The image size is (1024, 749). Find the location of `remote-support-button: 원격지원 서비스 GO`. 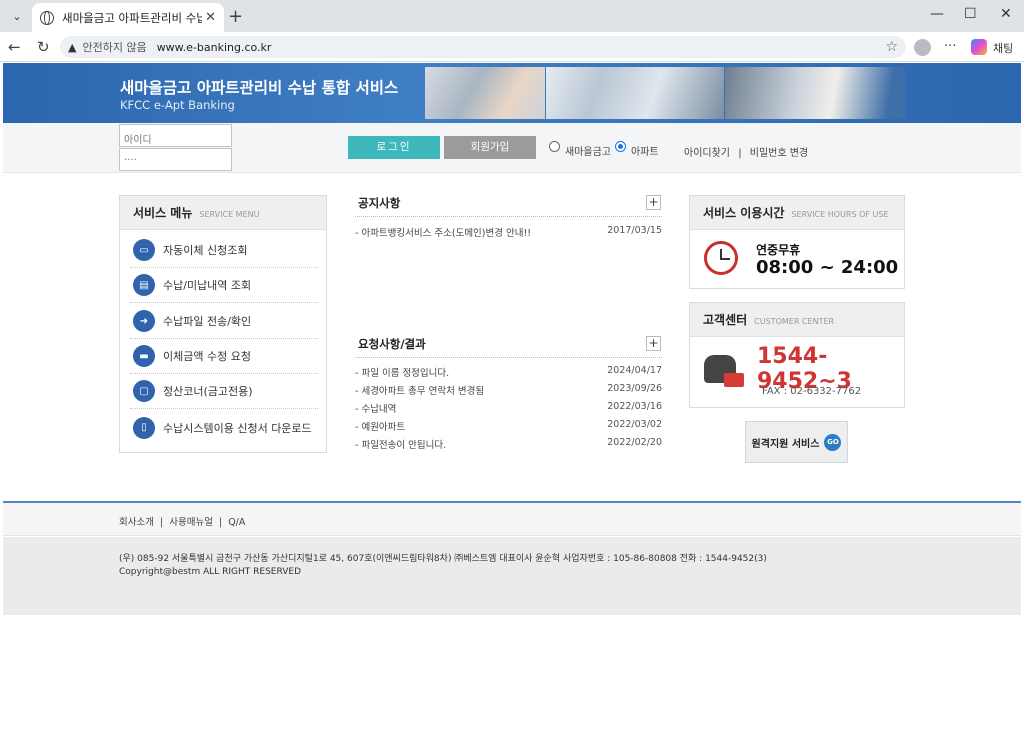

remote-support-button: 원격지원 서비스 GO is located at coordinates (796, 442).